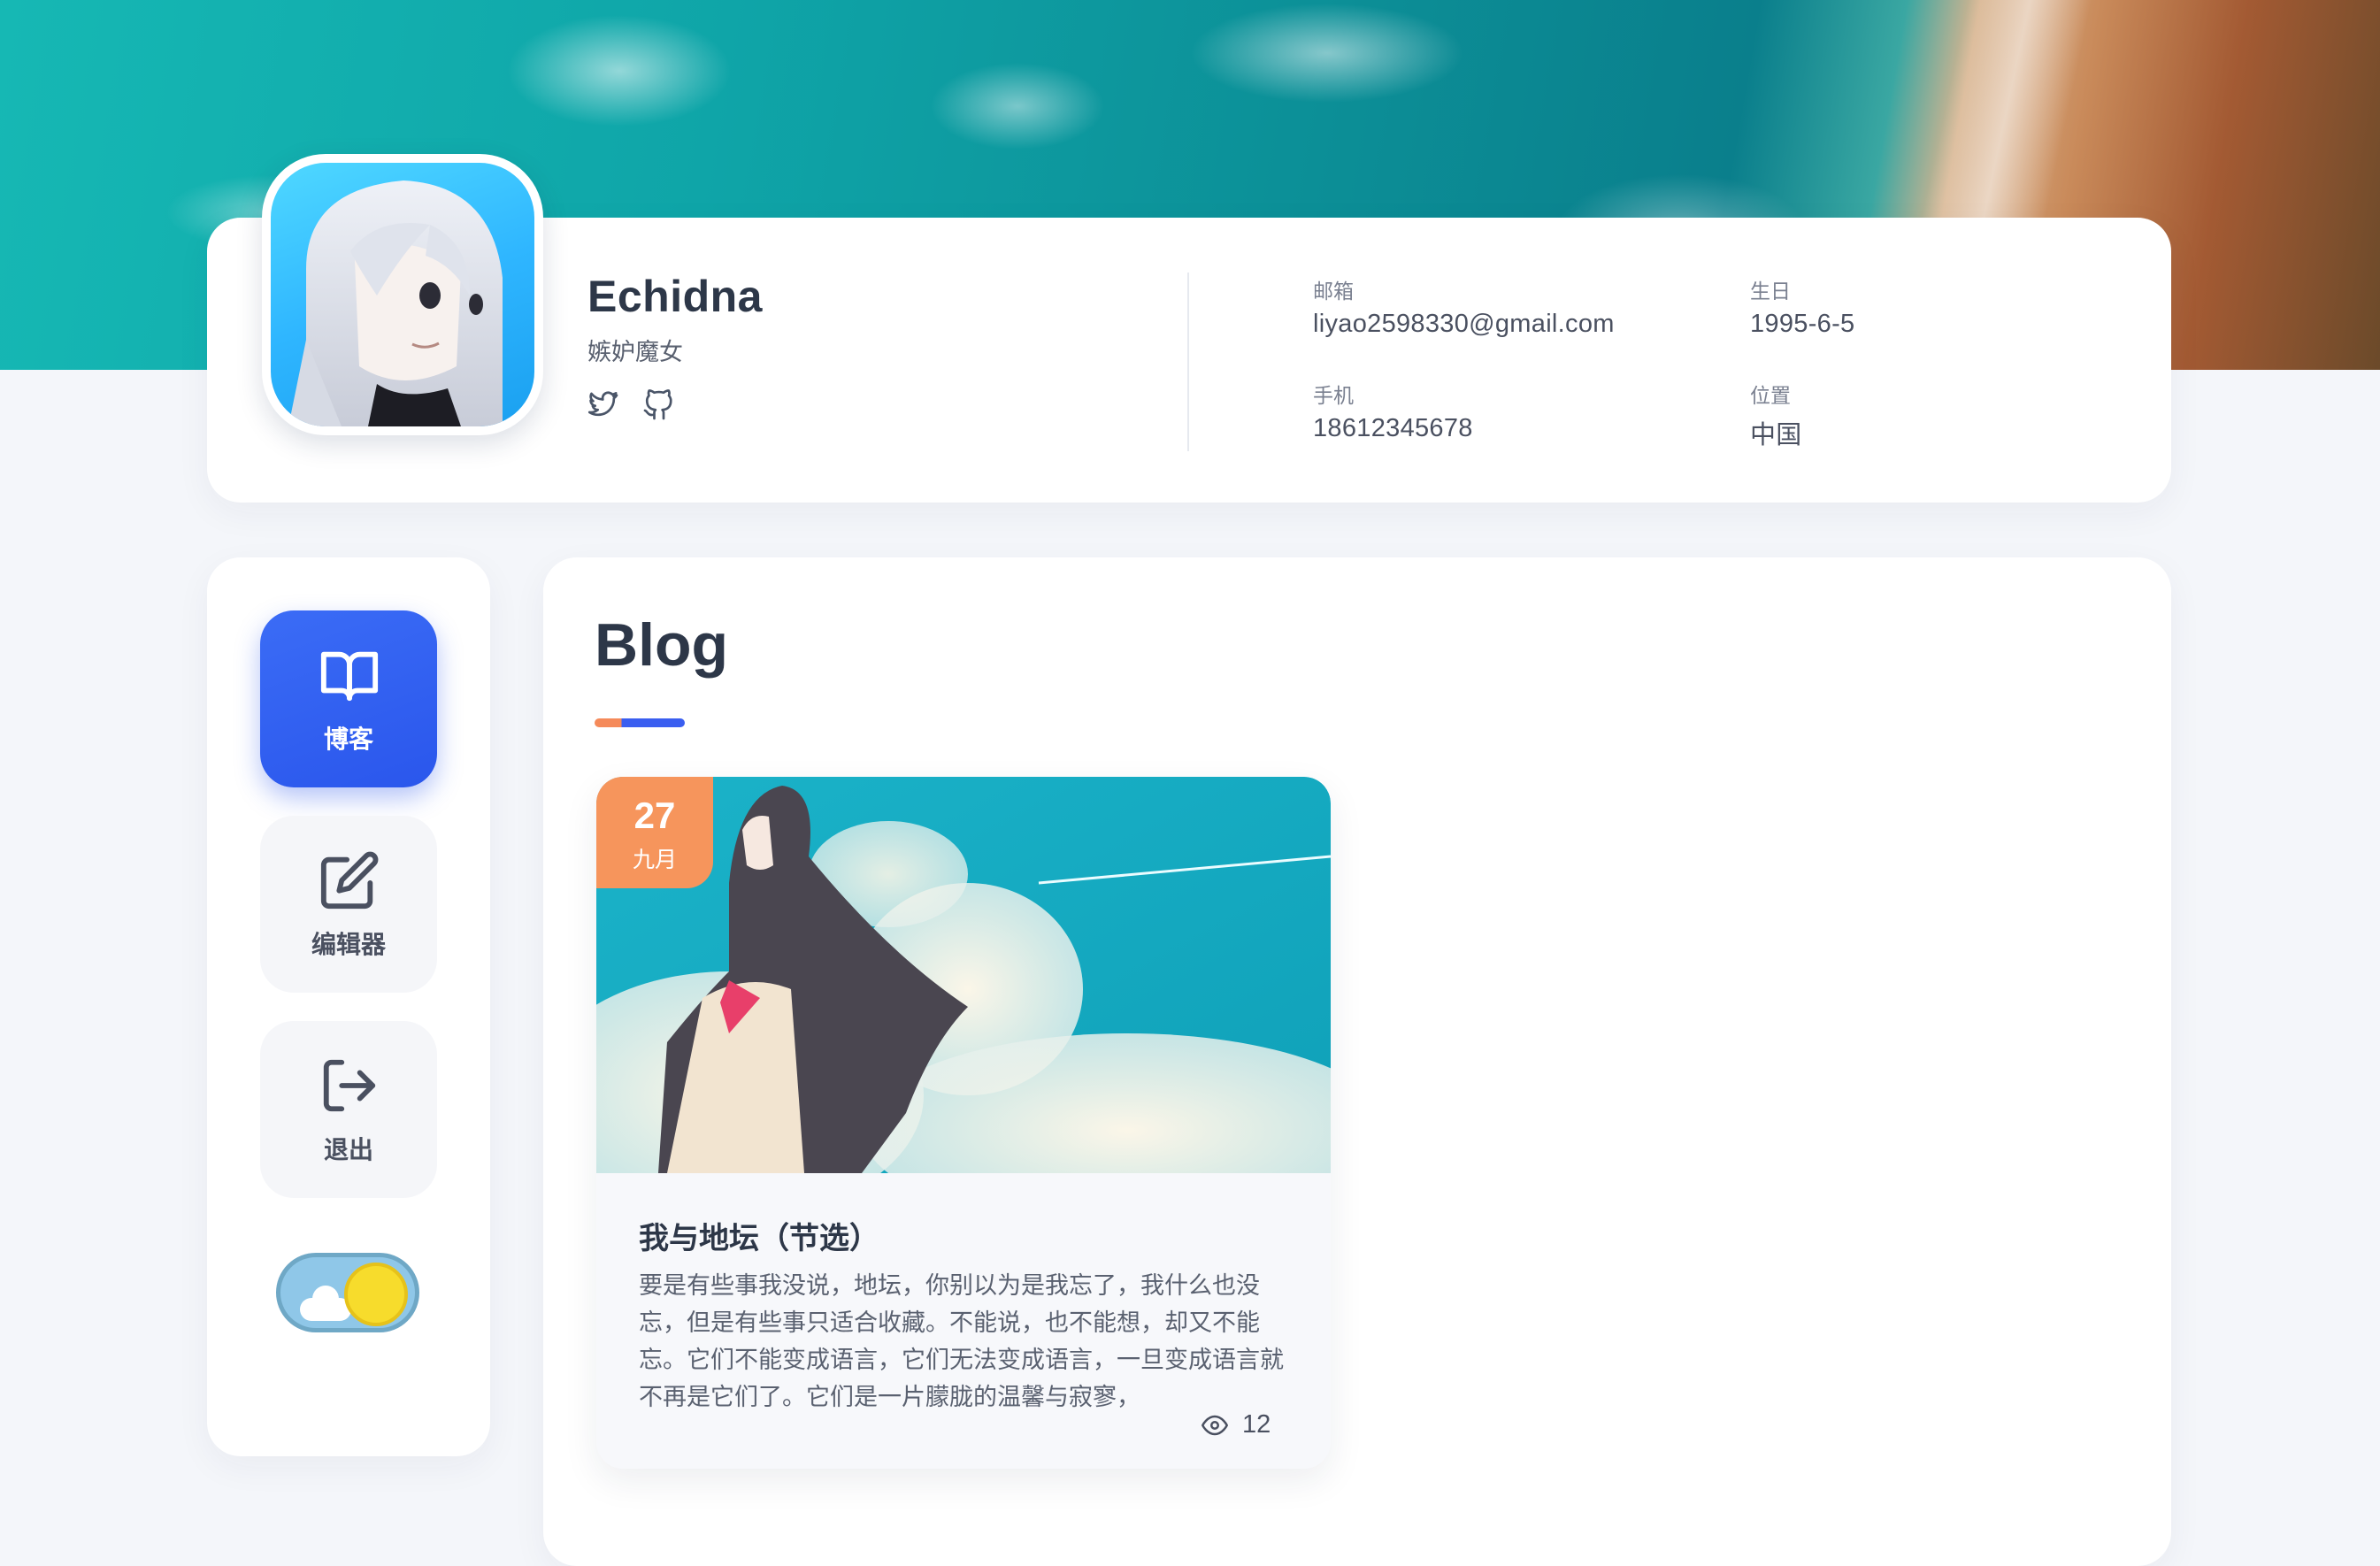 The width and height of the screenshot is (2380, 1566). What do you see at coordinates (658, 405) in the screenshot?
I see `github-icon` at bounding box center [658, 405].